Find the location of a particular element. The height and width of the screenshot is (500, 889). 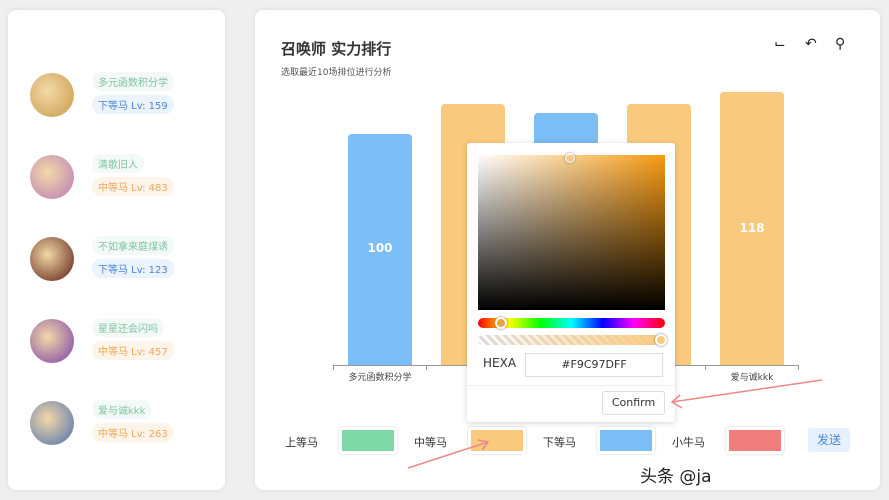

annotation-arrows is located at coordinates (615, 424).